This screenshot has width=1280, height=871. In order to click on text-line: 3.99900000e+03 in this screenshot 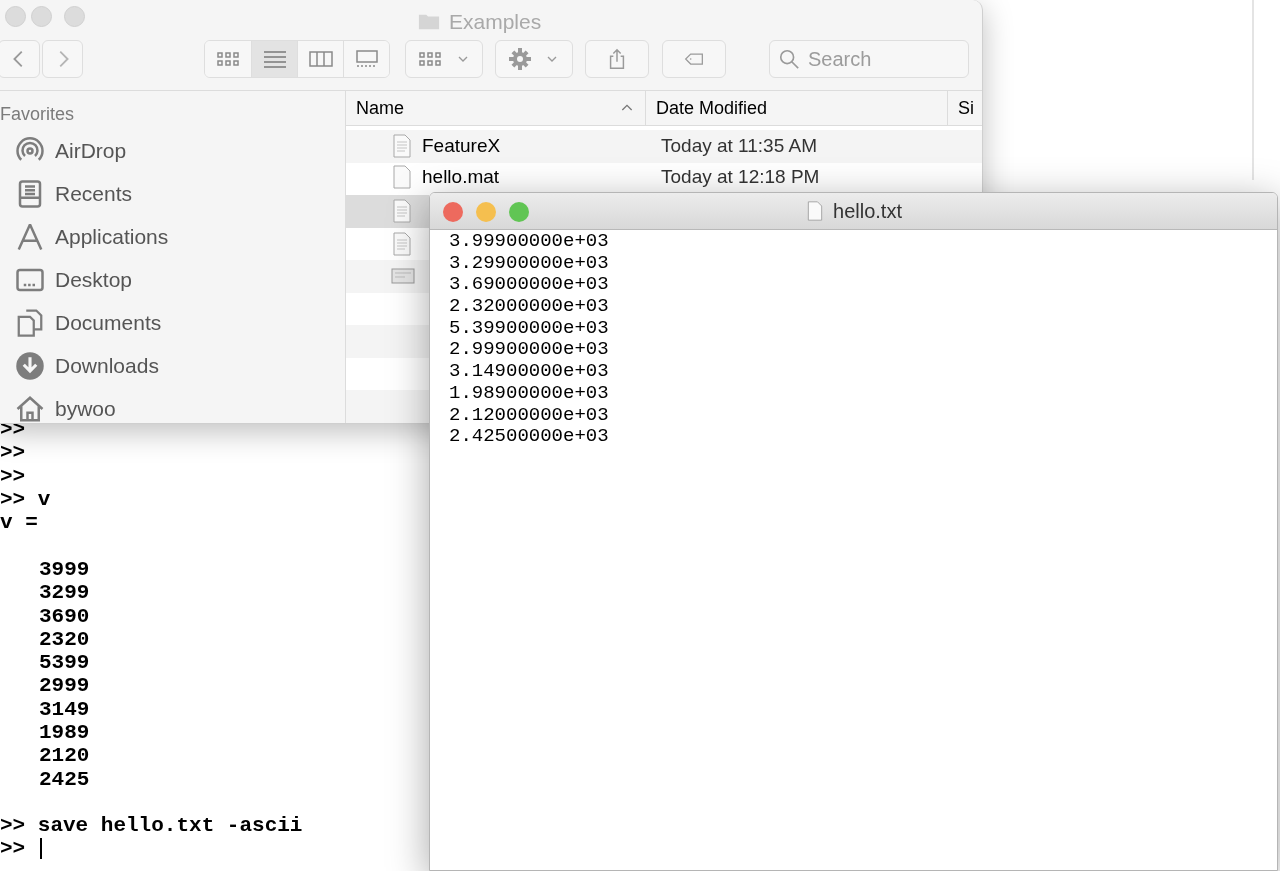, I will do `click(529, 242)`.